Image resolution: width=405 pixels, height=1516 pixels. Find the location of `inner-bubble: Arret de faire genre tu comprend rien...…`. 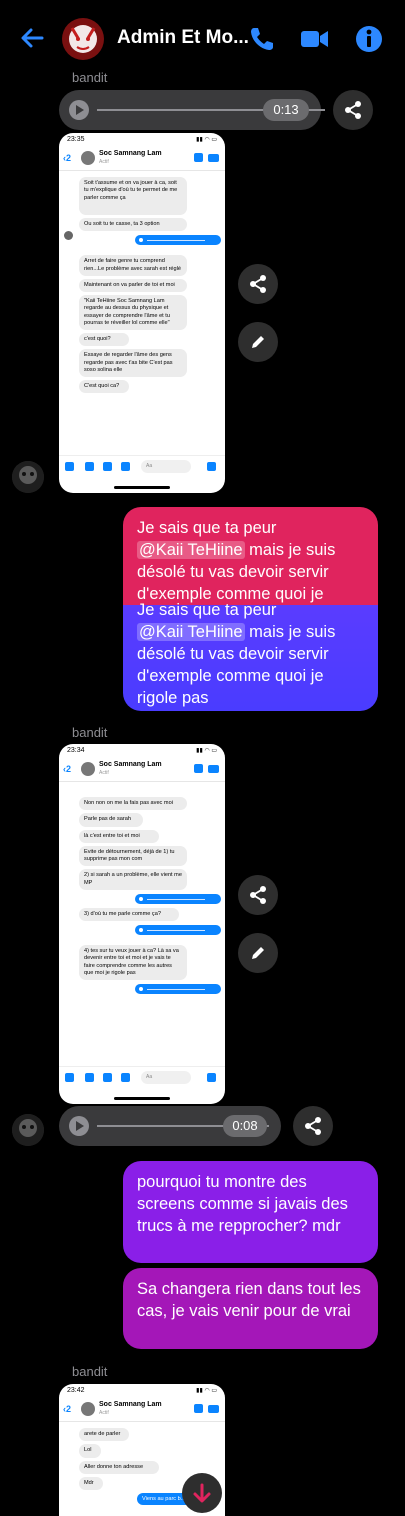

inner-bubble: Arret de faire genre tu comprend rien...… is located at coordinates (133, 265).